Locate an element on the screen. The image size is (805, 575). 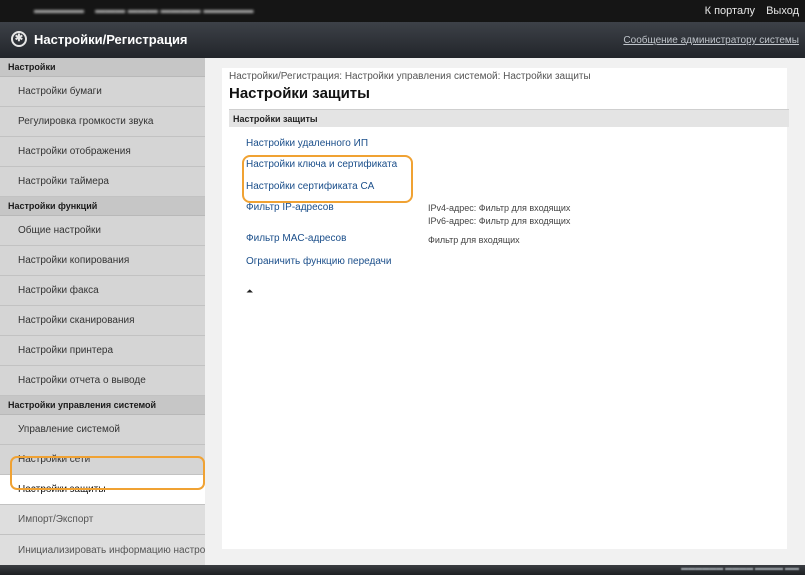
sidebar-item-output-report: Настройки отчета о выводе is located at coordinates (102, 381).